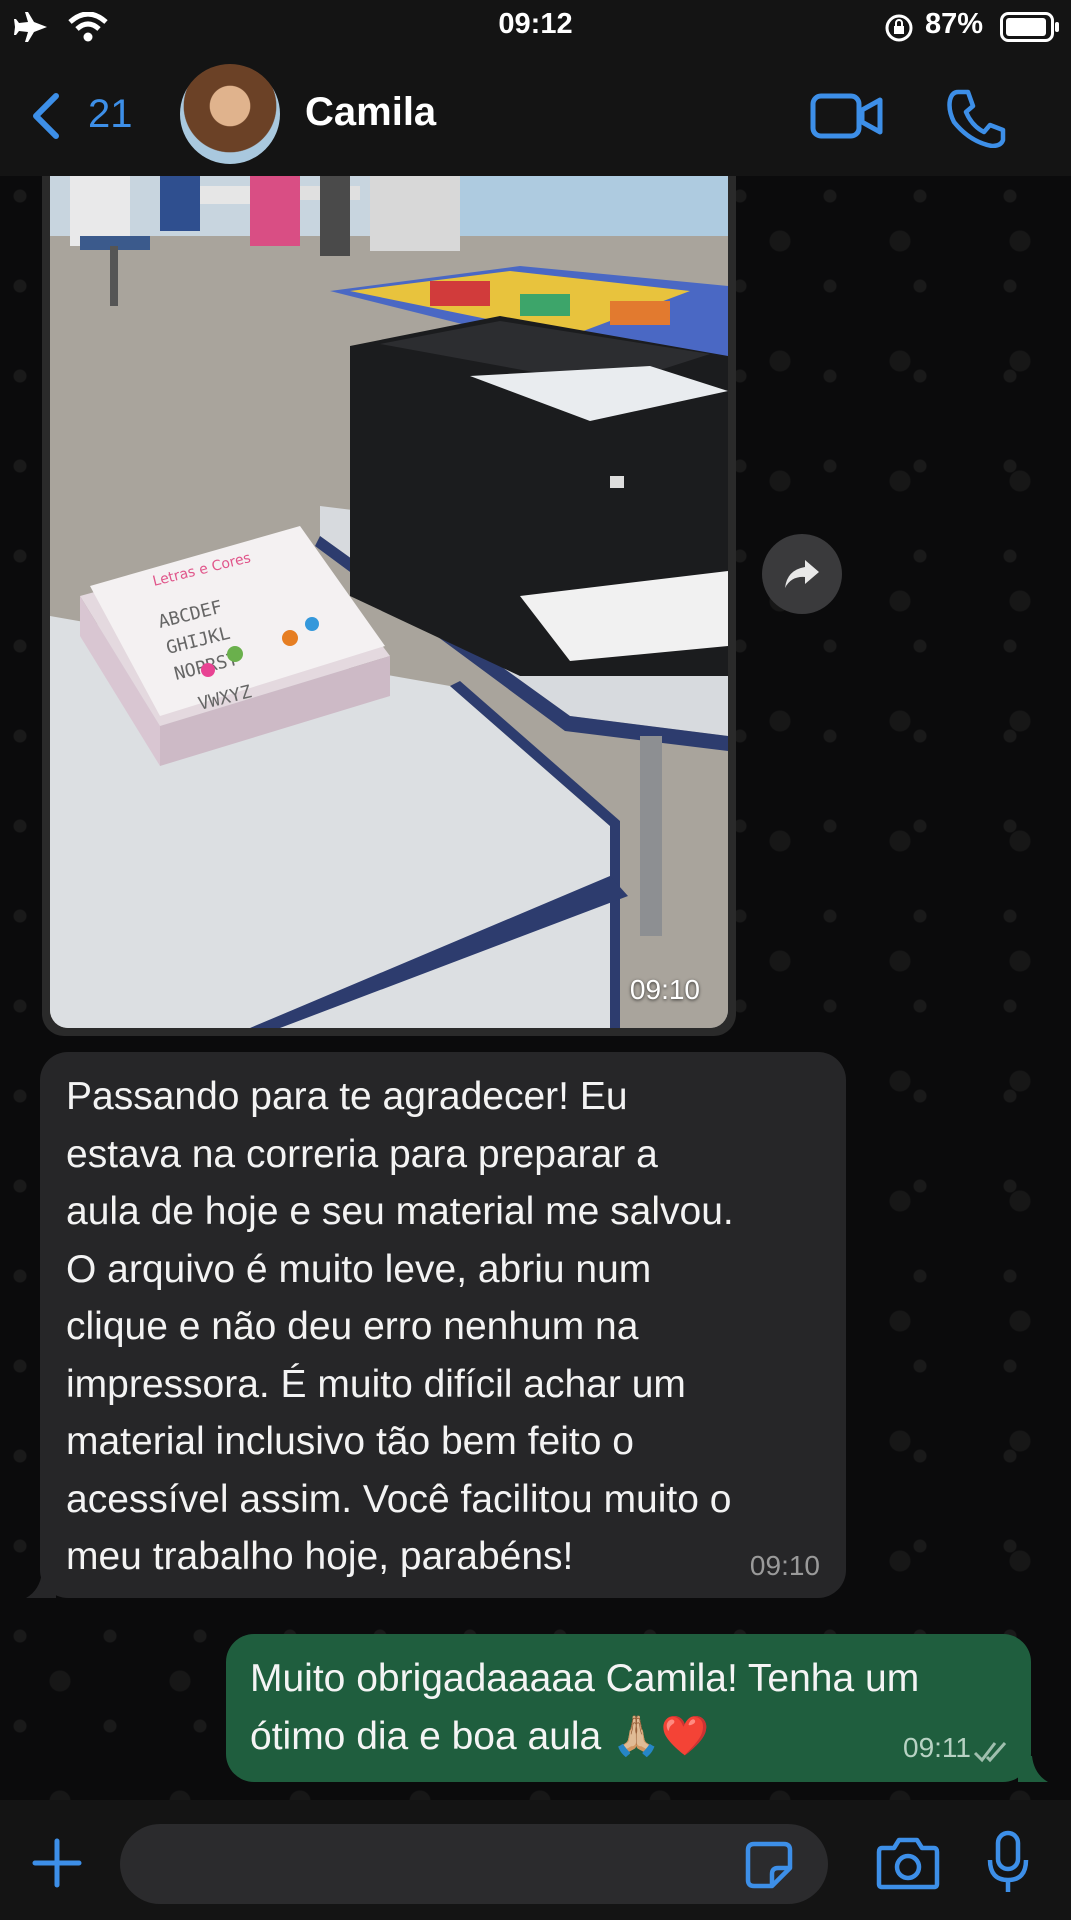 Image resolution: width=1071 pixels, height=1920 pixels. I want to click on battery-percent: 87%, so click(953, 24).